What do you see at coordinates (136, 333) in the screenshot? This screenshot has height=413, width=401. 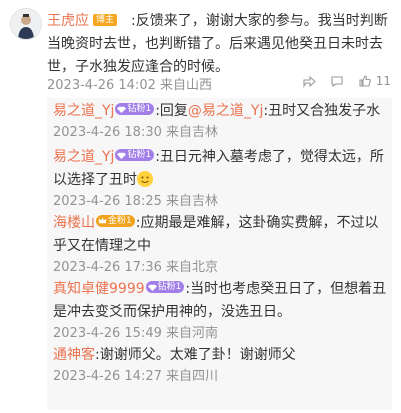 I see `reply-meta: 2023-4-26 15:49 来自河南` at bounding box center [136, 333].